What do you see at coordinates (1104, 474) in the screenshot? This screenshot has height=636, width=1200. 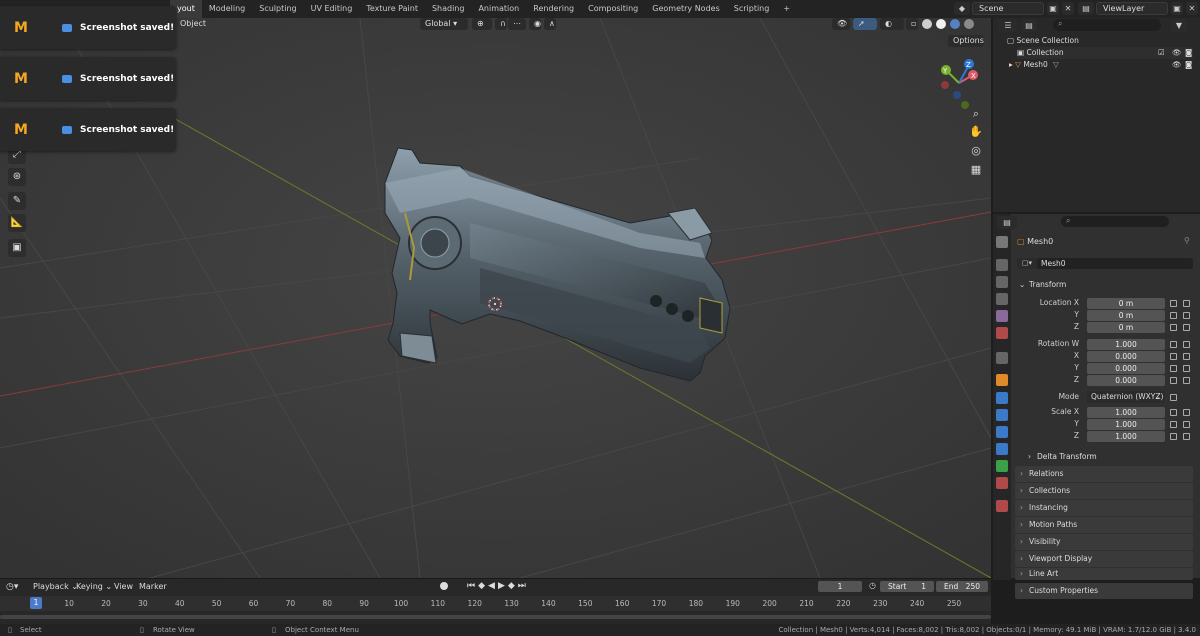 I see `relations-panel-header: Relations` at bounding box center [1104, 474].